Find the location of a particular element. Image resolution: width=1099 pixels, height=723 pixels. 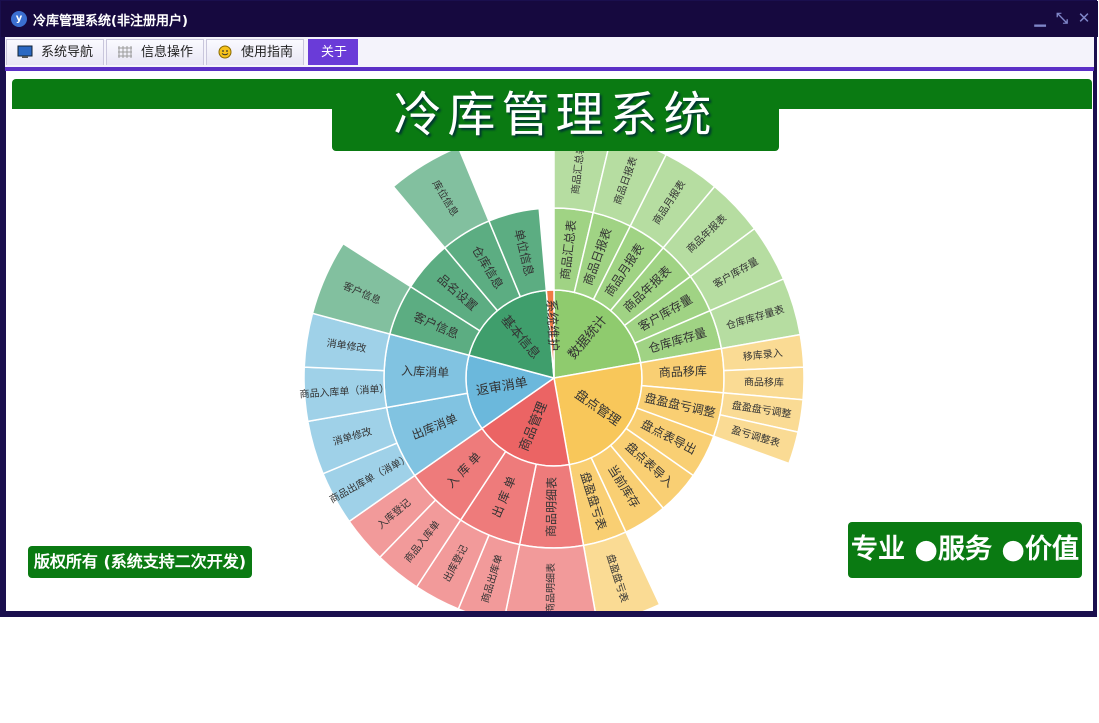

grid-icon is located at coordinates (125, 52).